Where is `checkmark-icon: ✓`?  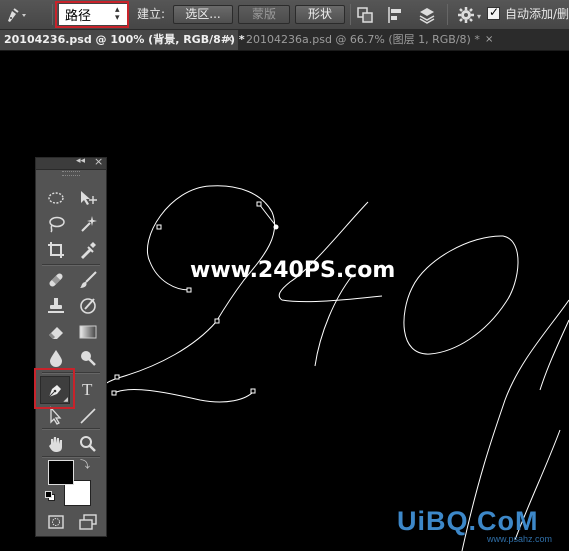
checkmark-icon: ✓ is located at coordinates (494, 12).